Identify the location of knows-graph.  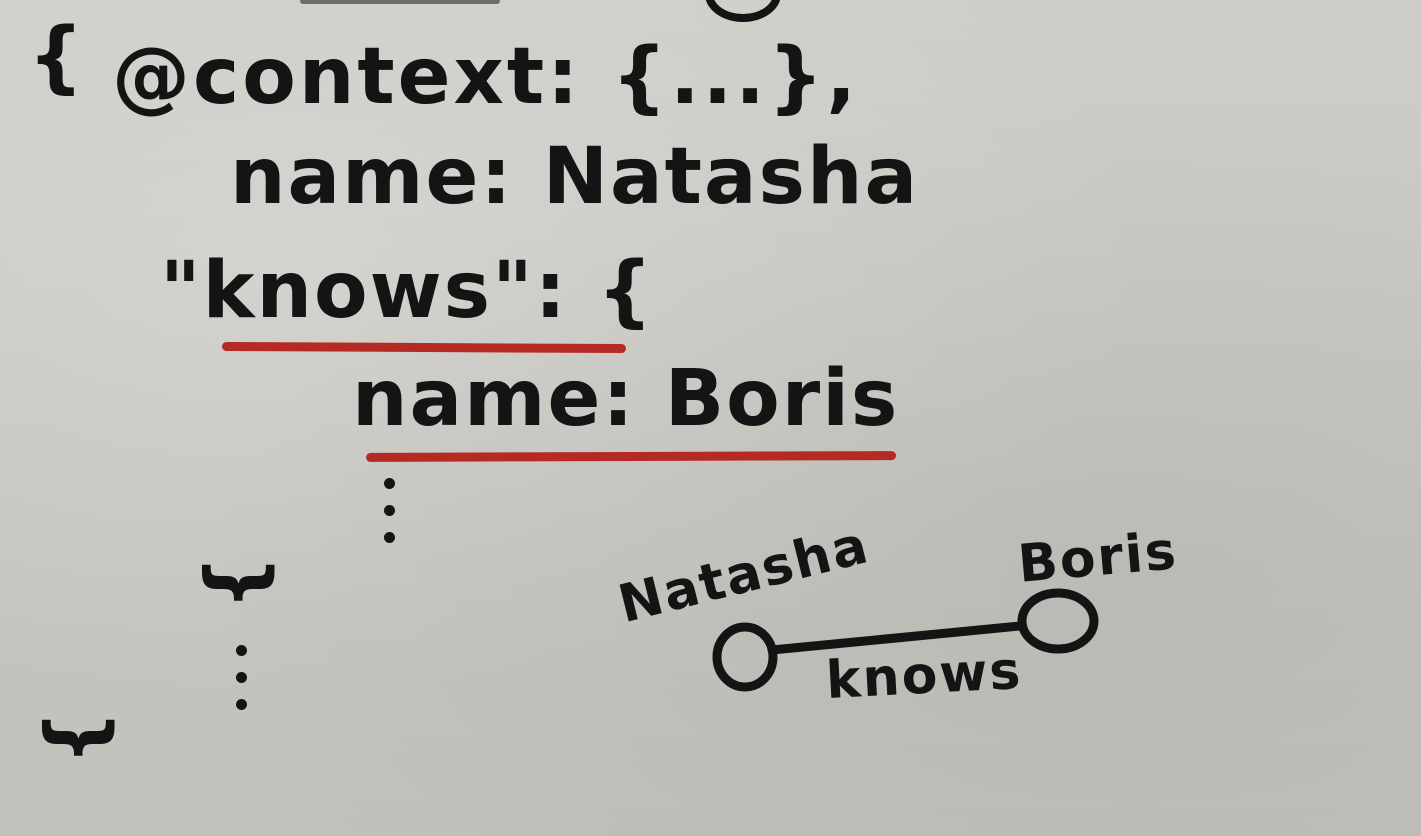
(905, 640).